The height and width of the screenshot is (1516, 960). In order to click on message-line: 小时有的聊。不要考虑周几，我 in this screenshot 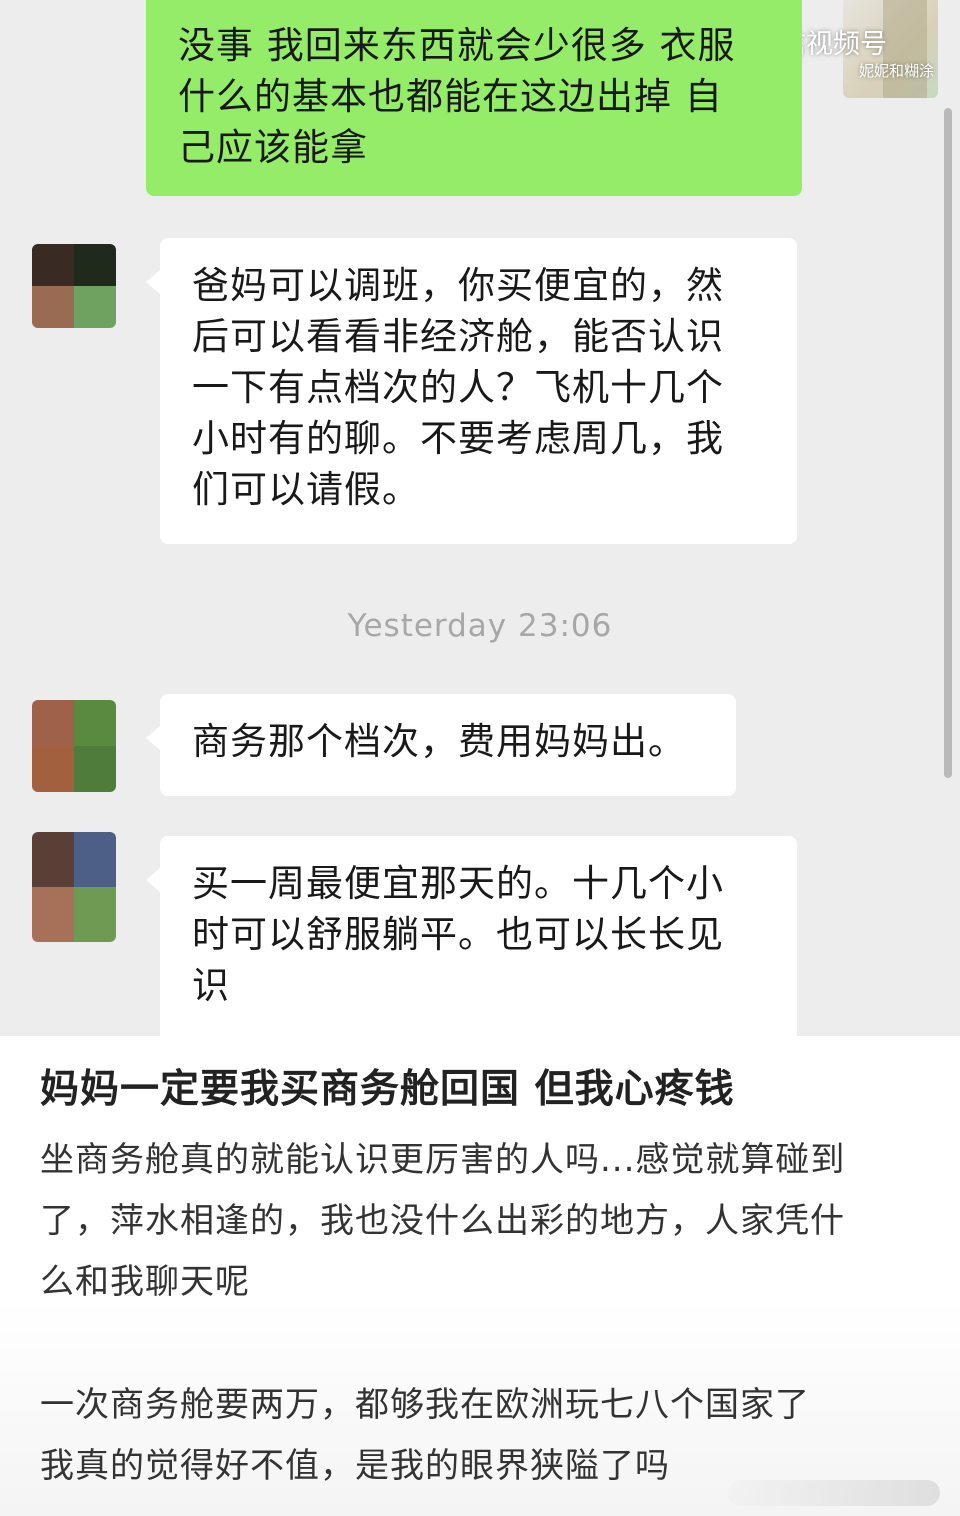, I will do `click(458, 438)`.